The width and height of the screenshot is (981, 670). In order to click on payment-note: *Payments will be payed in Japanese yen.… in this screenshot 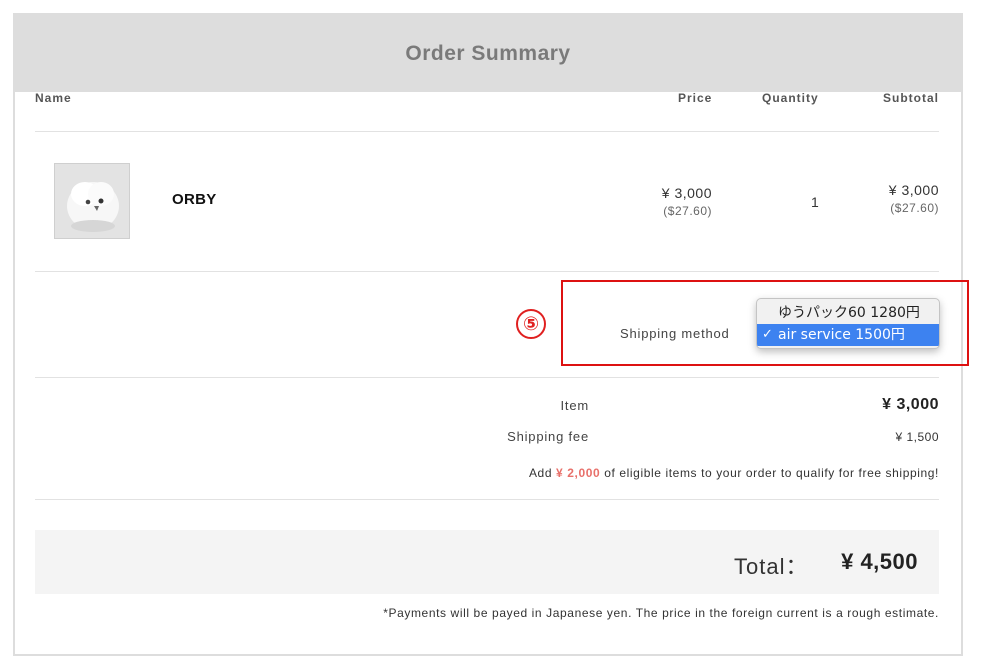, I will do `click(661, 613)`.